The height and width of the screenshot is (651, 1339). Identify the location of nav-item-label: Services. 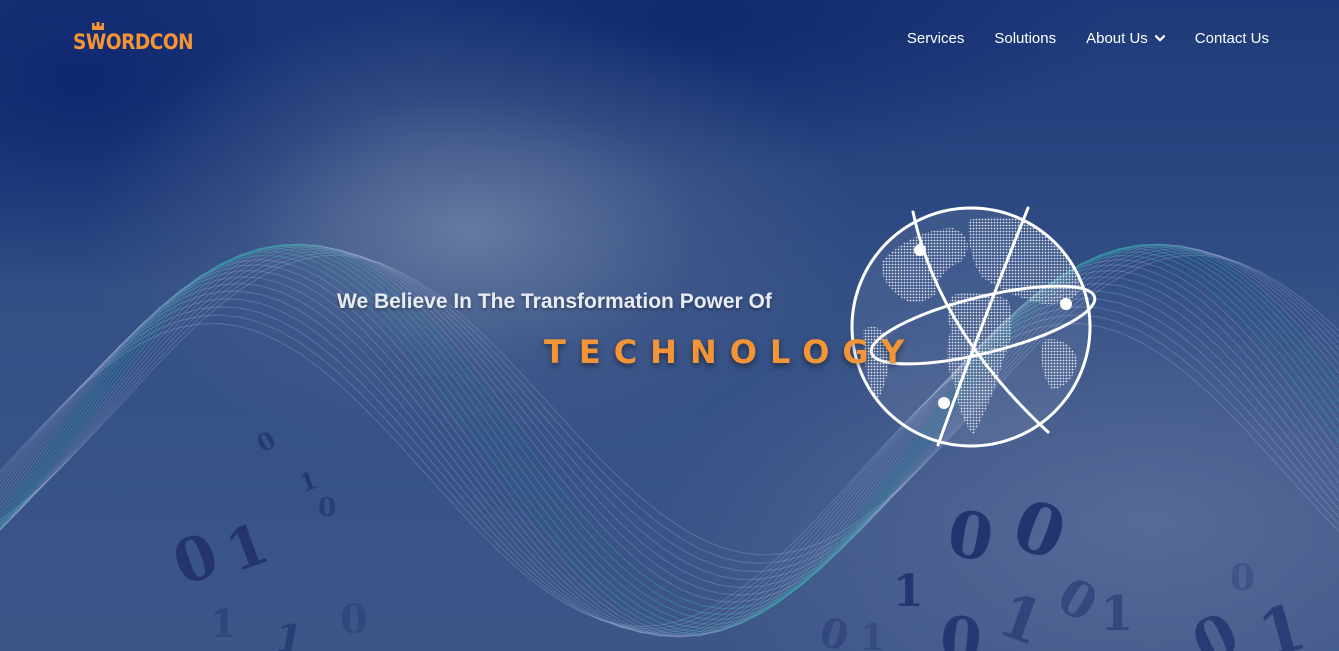
(935, 38).